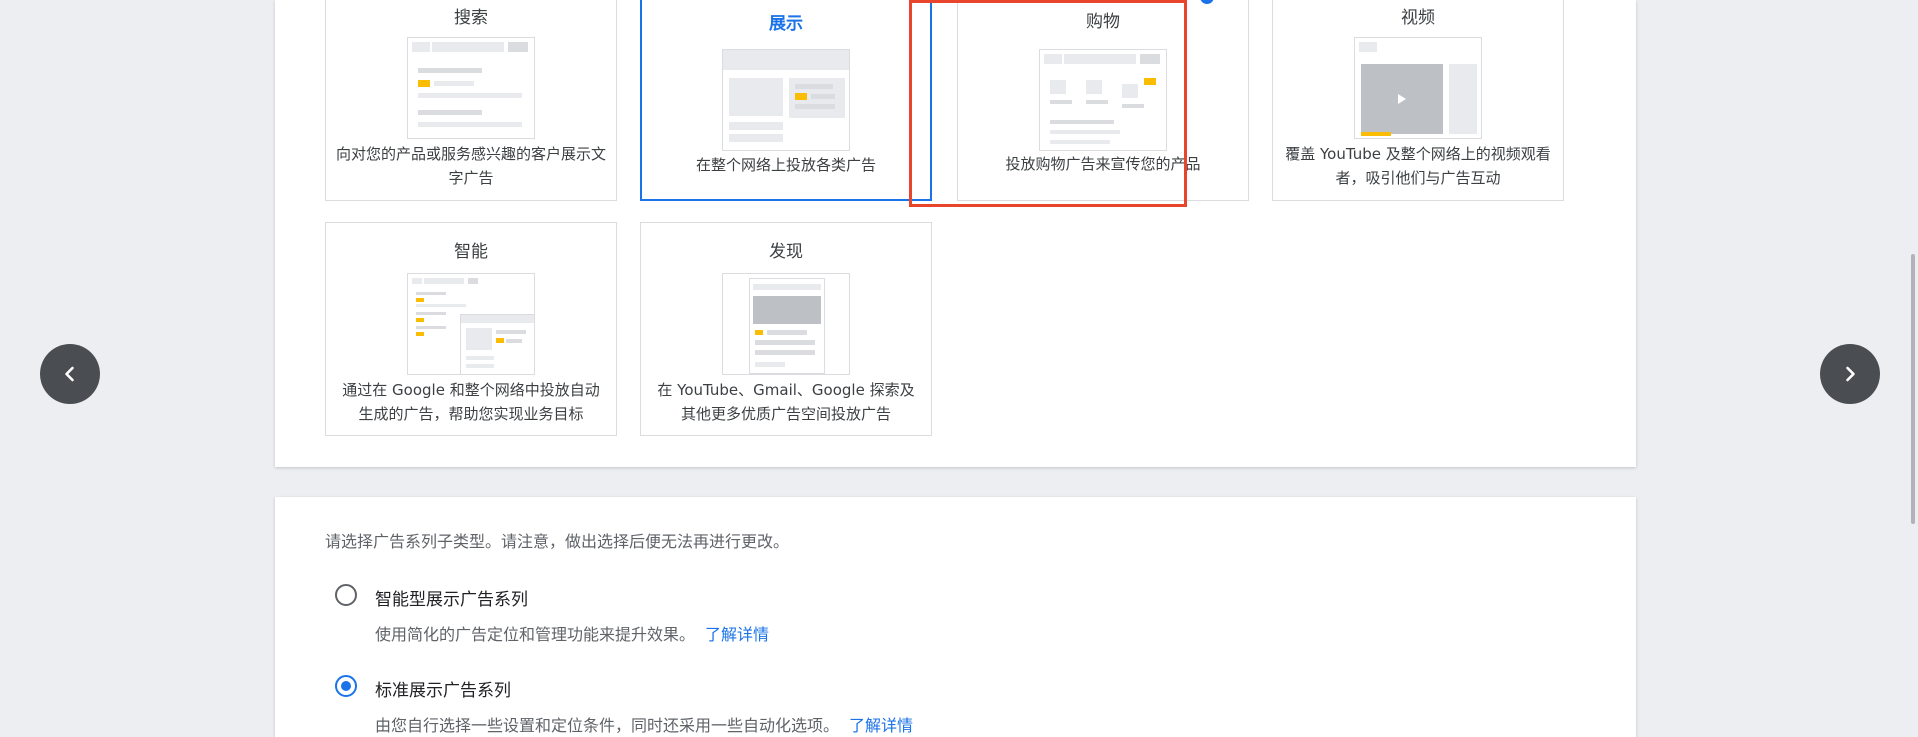 The image size is (1918, 737). I want to click on card-title: 智能, so click(471, 252).